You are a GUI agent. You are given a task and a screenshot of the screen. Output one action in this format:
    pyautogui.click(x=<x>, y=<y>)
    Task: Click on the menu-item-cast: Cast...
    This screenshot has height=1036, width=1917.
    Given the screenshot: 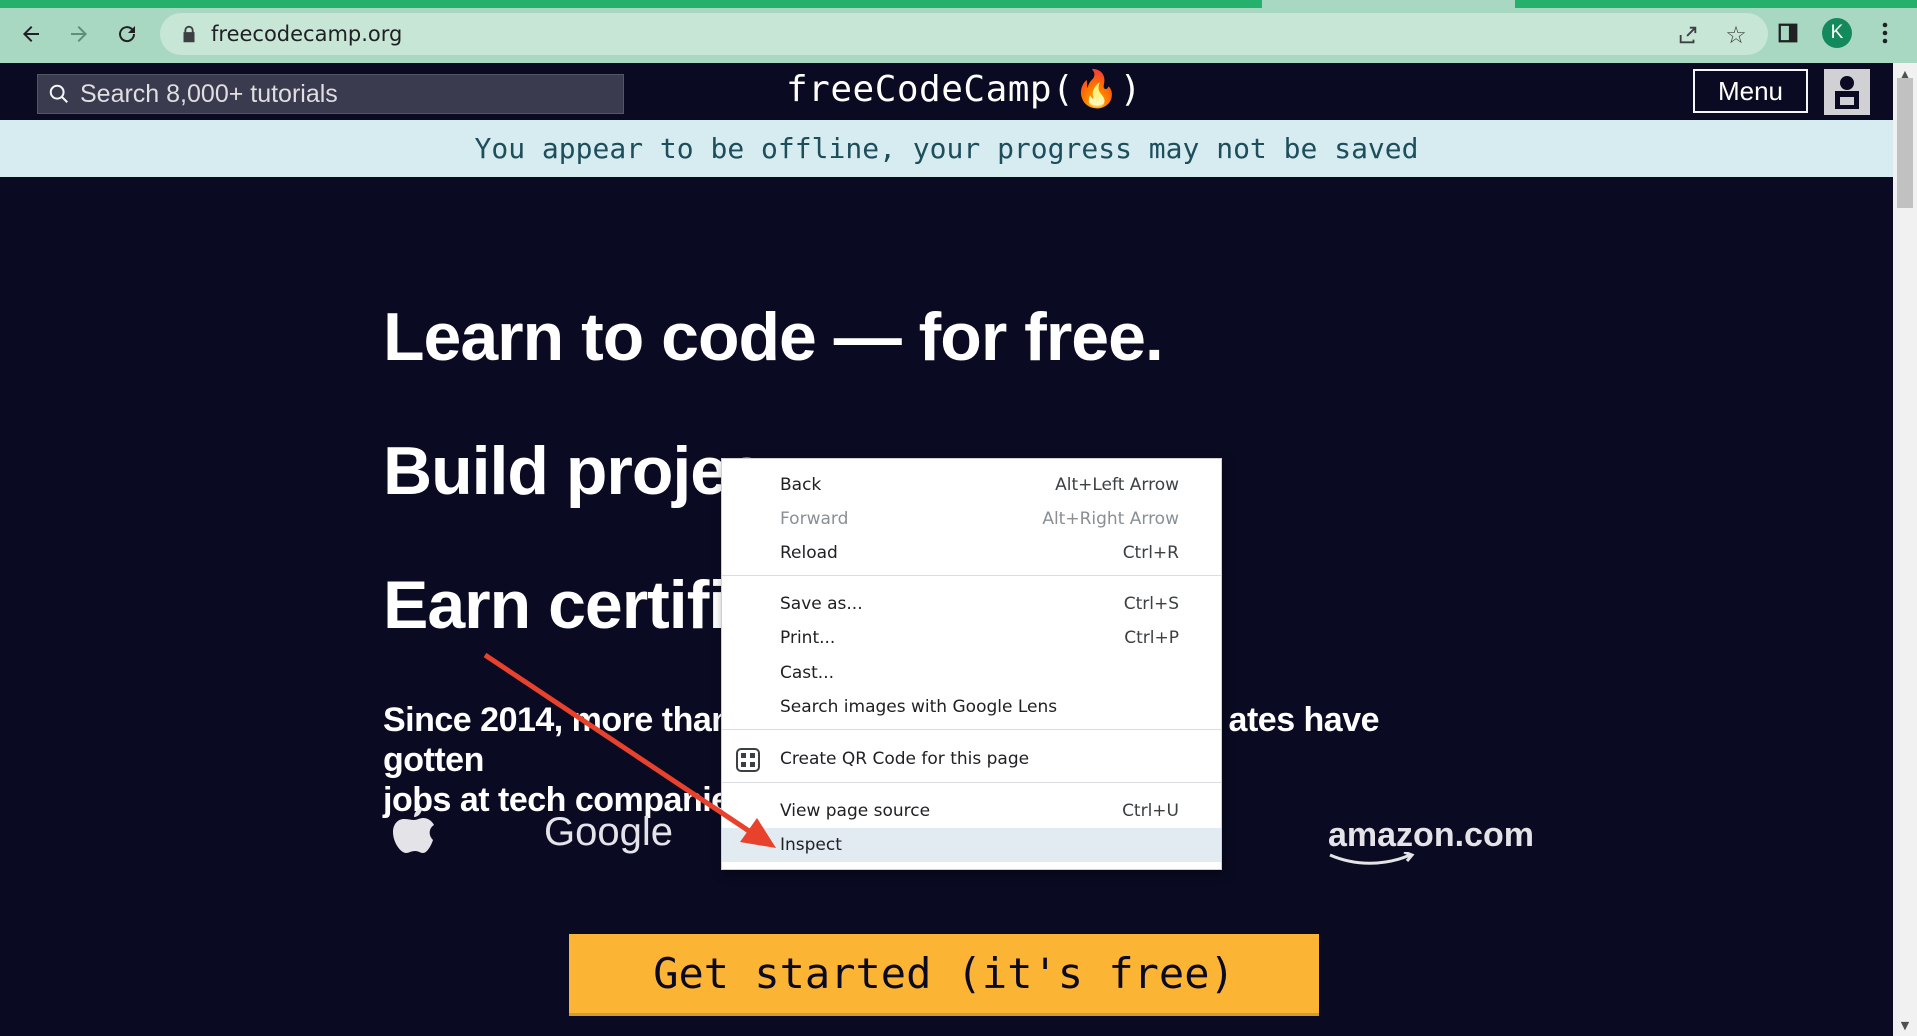 What is the action you would take?
    pyautogui.click(x=971, y=673)
    